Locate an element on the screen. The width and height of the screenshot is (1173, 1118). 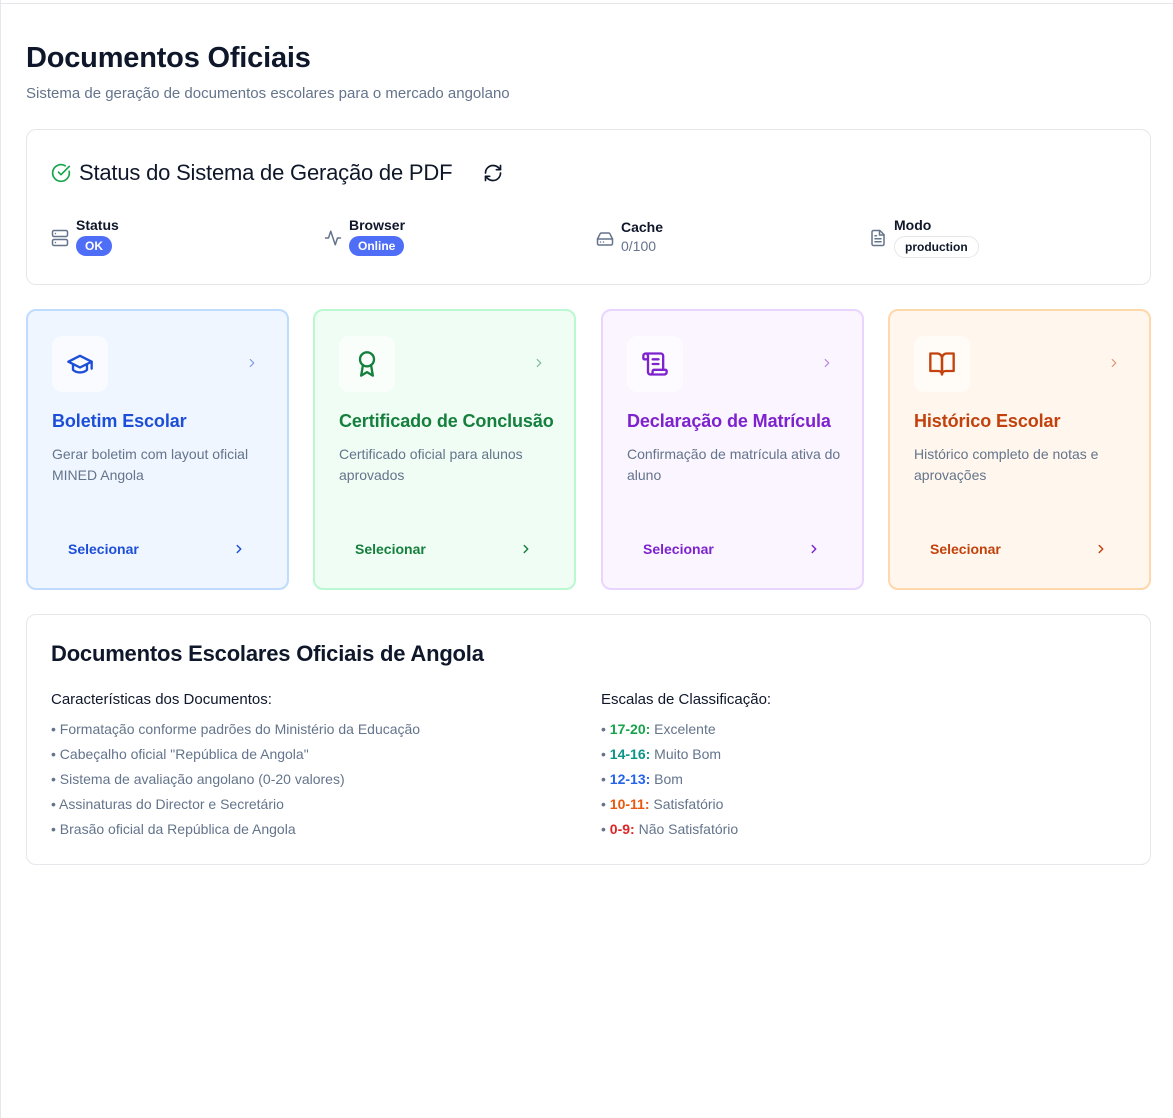
list-item: • Assinaturas do Director e Secretário is located at coordinates (167, 804).